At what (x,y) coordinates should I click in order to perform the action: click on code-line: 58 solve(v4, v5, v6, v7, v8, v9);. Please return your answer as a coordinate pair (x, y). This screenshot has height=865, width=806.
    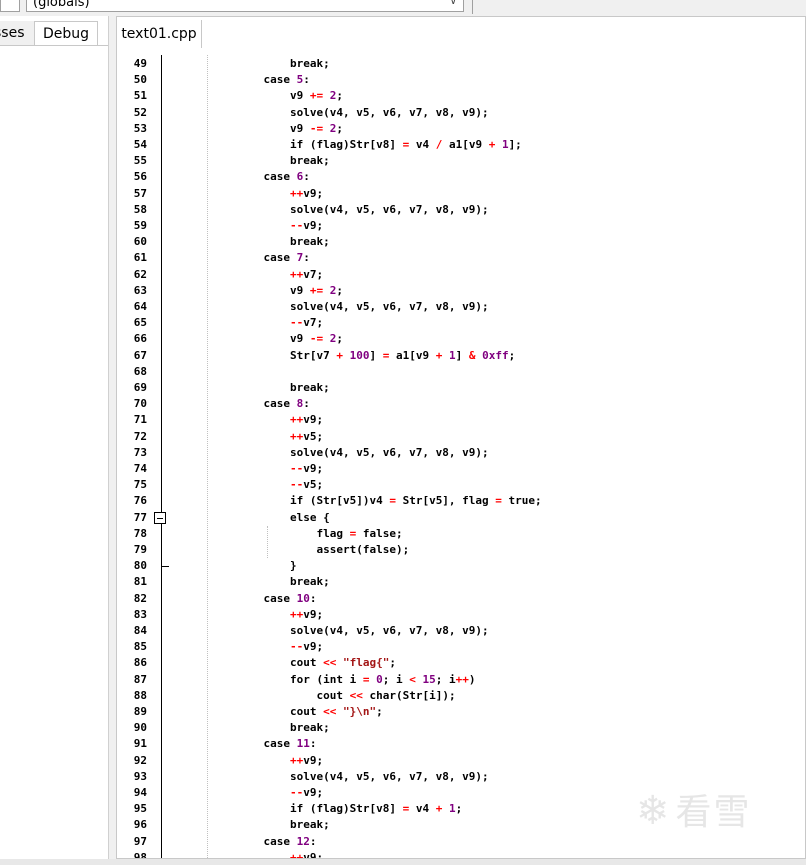
    Looking at the image, I should click on (461, 210).